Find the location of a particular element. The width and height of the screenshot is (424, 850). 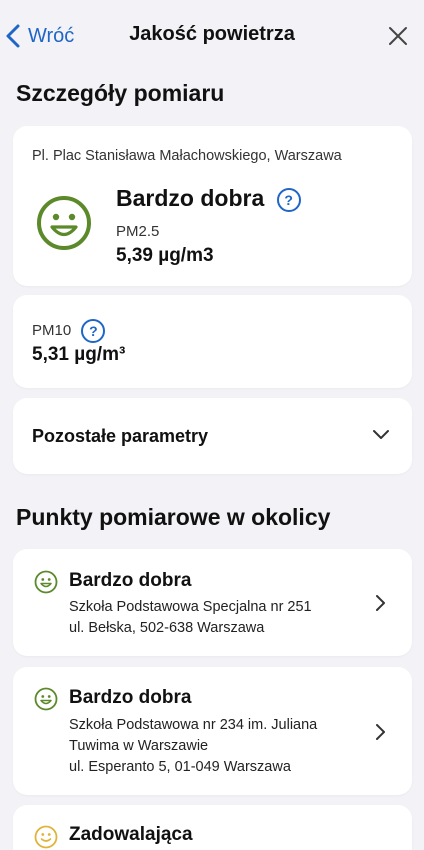

navigation-bar: Wróć Jakość powietrza is located at coordinates (212, 35).